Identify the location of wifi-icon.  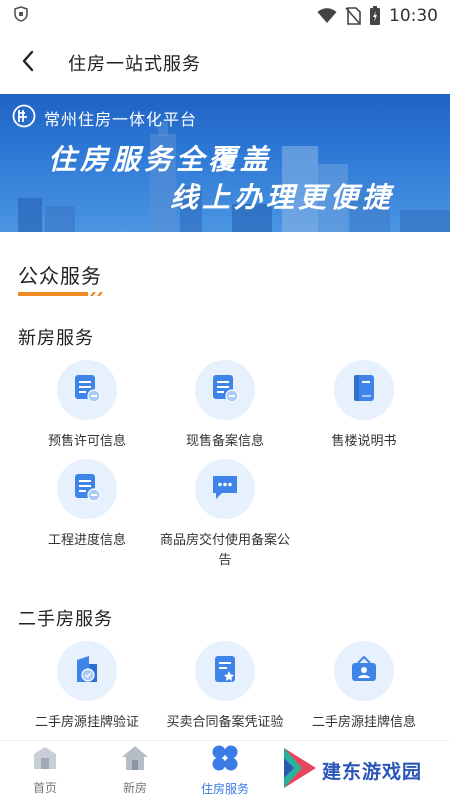
(327, 16).